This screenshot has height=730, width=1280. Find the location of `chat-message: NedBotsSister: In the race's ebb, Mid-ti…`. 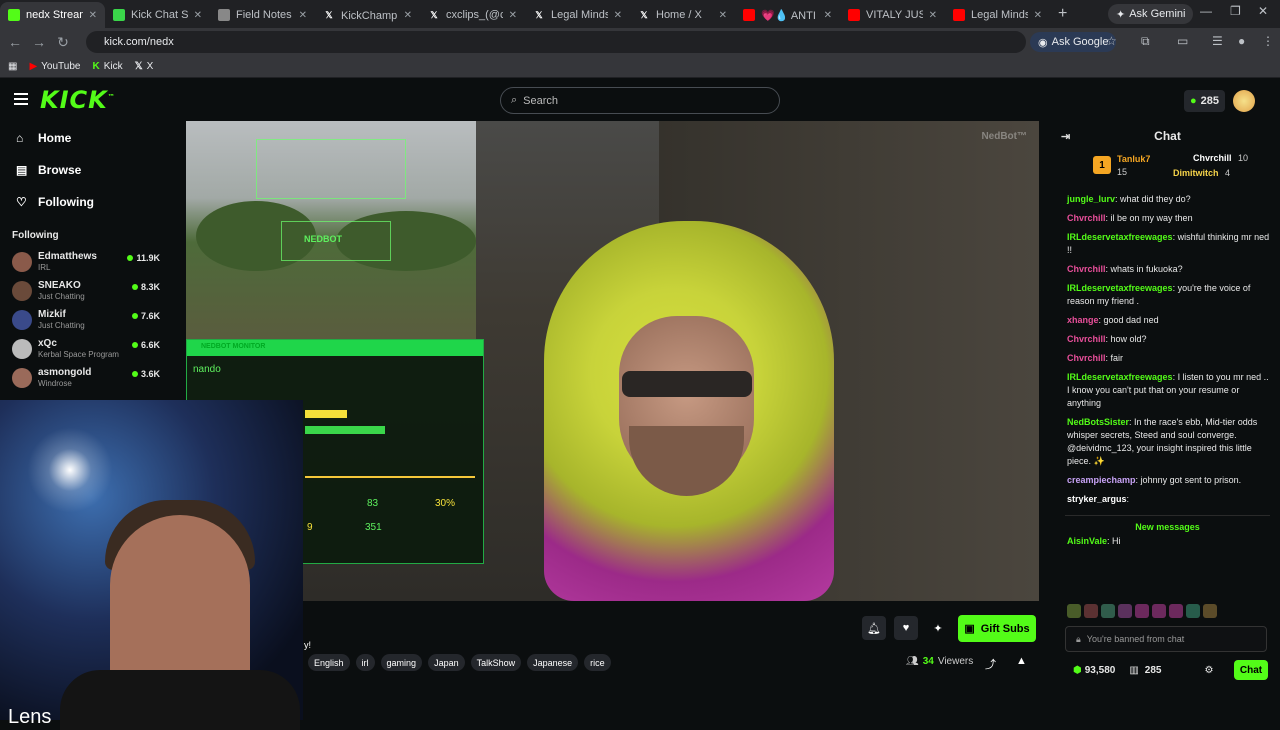

chat-message: NedBotsSister: In the race's ebb, Mid-ti… is located at coordinates (1162, 441).